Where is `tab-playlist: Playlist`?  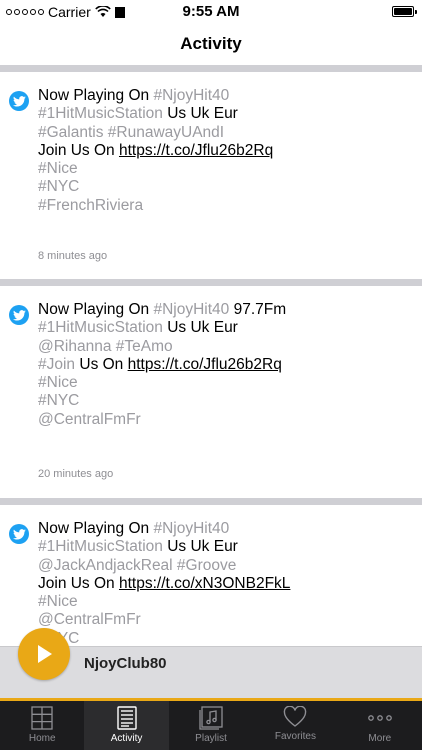 tab-playlist: Playlist is located at coordinates (211, 725).